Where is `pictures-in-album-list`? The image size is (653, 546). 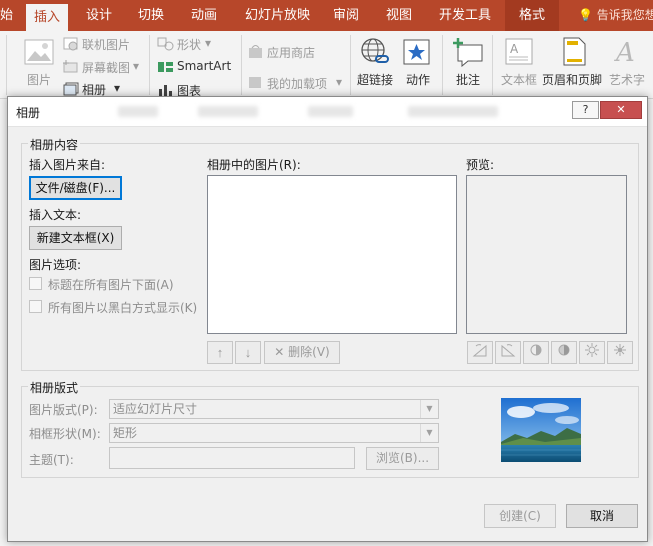
pictures-in-album-list is located at coordinates (332, 254).